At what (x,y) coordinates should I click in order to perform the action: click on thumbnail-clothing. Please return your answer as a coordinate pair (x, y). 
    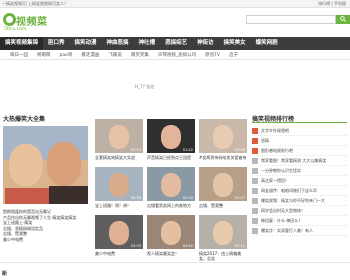
    Looking at the image, I should click on (68, 195).